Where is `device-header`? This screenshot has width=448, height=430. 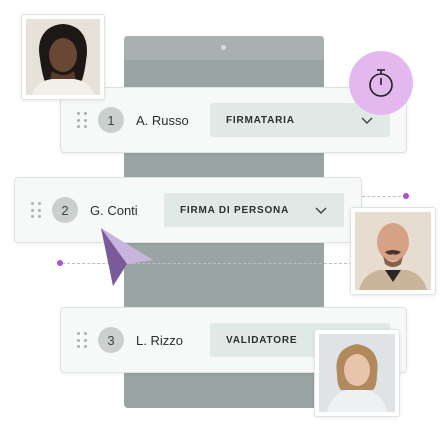 device-header is located at coordinates (224, 48).